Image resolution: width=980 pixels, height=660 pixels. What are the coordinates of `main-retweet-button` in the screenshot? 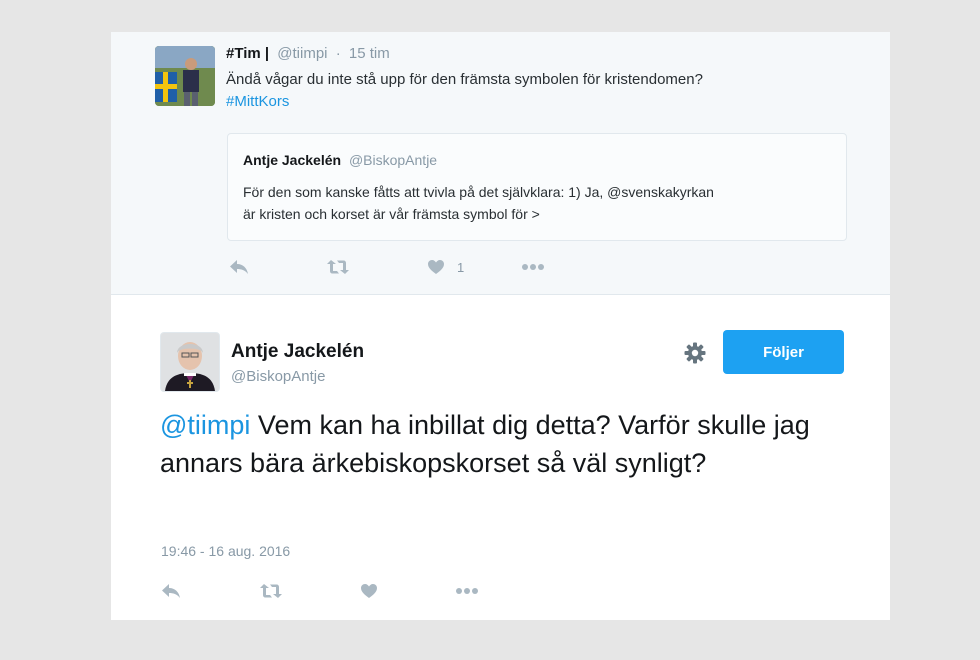 It's located at (271, 591).